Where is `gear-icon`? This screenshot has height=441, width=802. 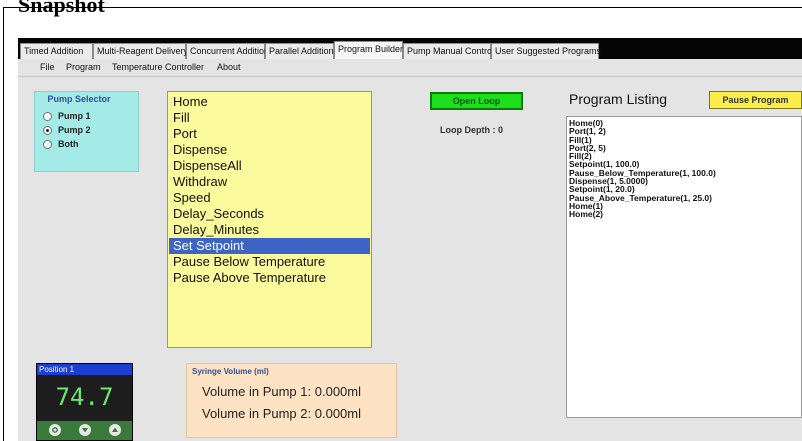
gear-icon is located at coordinates (55, 430).